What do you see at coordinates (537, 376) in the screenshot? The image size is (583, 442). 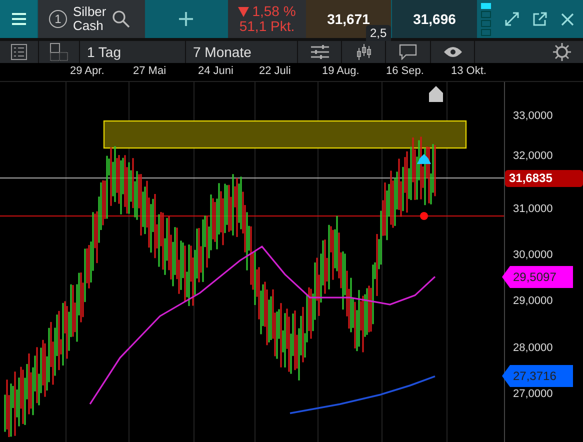 I see `indicator-value-tag: 27,3716` at bounding box center [537, 376].